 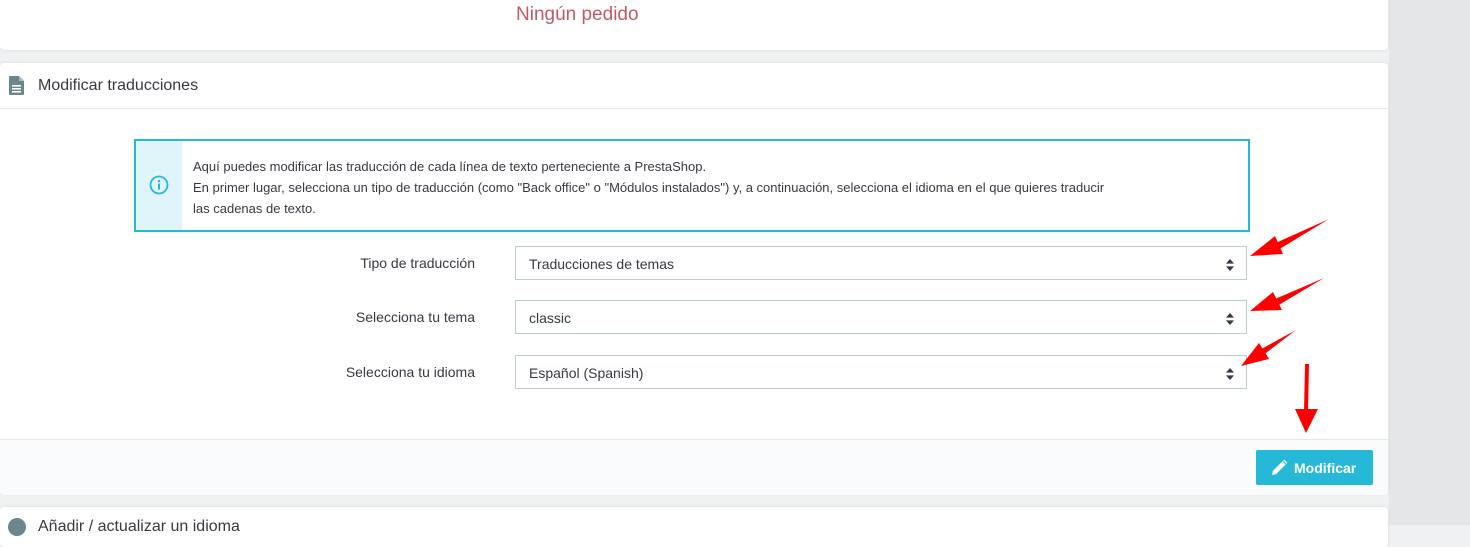 I want to click on add-language-title: Añadir / actualizar un idioma, so click(x=139, y=526).